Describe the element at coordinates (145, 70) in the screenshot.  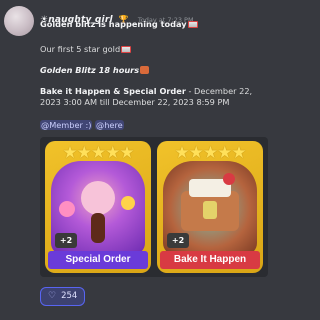
I see `gift-icon` at that location.